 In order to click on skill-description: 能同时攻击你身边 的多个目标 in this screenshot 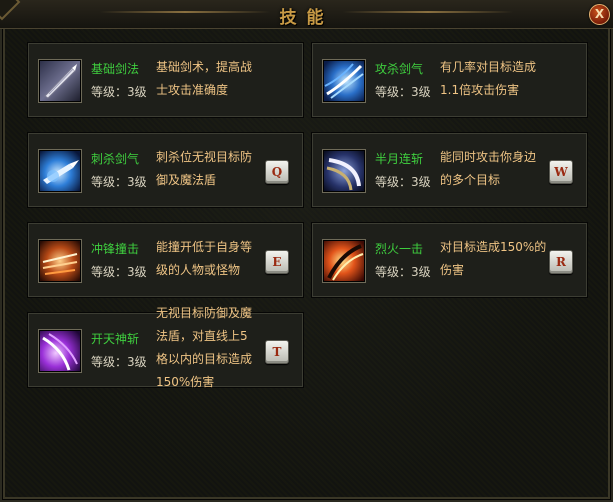, I will do `click(497, 169)`.